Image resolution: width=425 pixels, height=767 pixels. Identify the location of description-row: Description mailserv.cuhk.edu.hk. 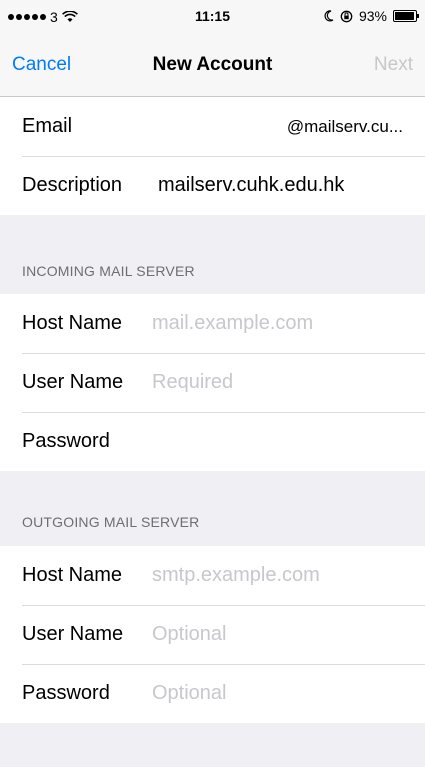
(212, 185).